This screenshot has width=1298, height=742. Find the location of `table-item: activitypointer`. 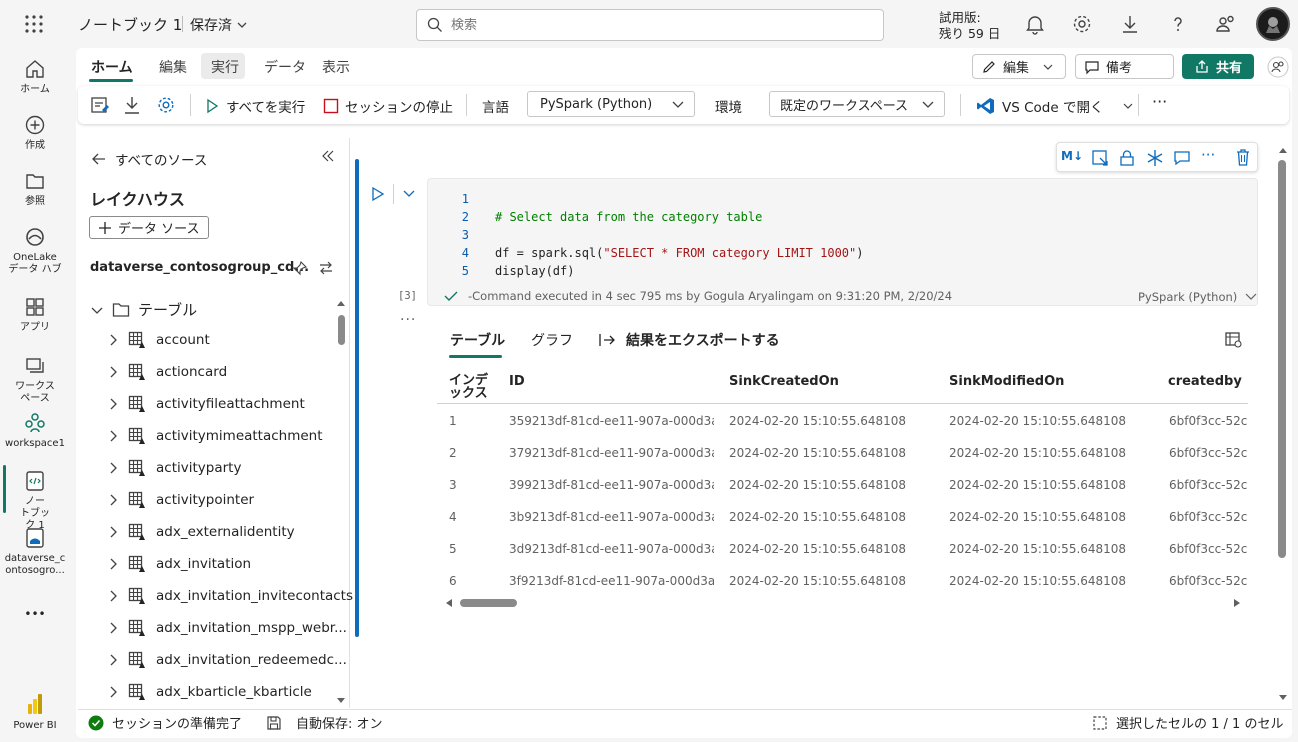

table-item: activitypointer is located at coordinates (180, 500).